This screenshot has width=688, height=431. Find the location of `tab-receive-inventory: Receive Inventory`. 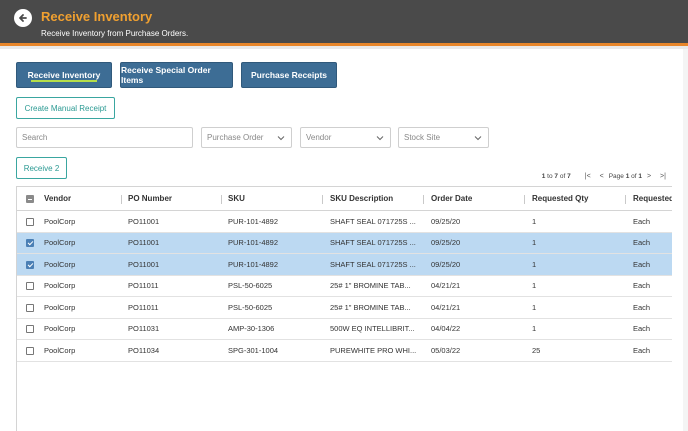

tab-receive-inventory: Receive Inventory is located at coordinates (64, 75).